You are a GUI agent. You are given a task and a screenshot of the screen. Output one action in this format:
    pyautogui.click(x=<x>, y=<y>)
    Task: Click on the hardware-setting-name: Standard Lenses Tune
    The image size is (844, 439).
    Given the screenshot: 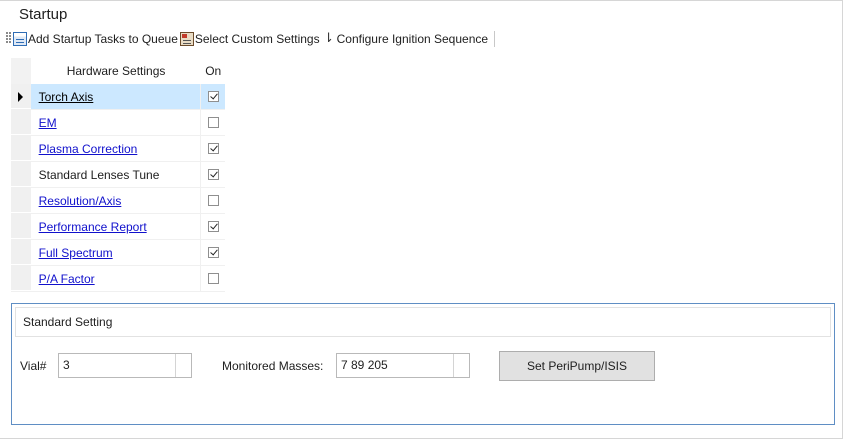 What is the action you would take?
    pyautogui.click(x=116, y=174)
    